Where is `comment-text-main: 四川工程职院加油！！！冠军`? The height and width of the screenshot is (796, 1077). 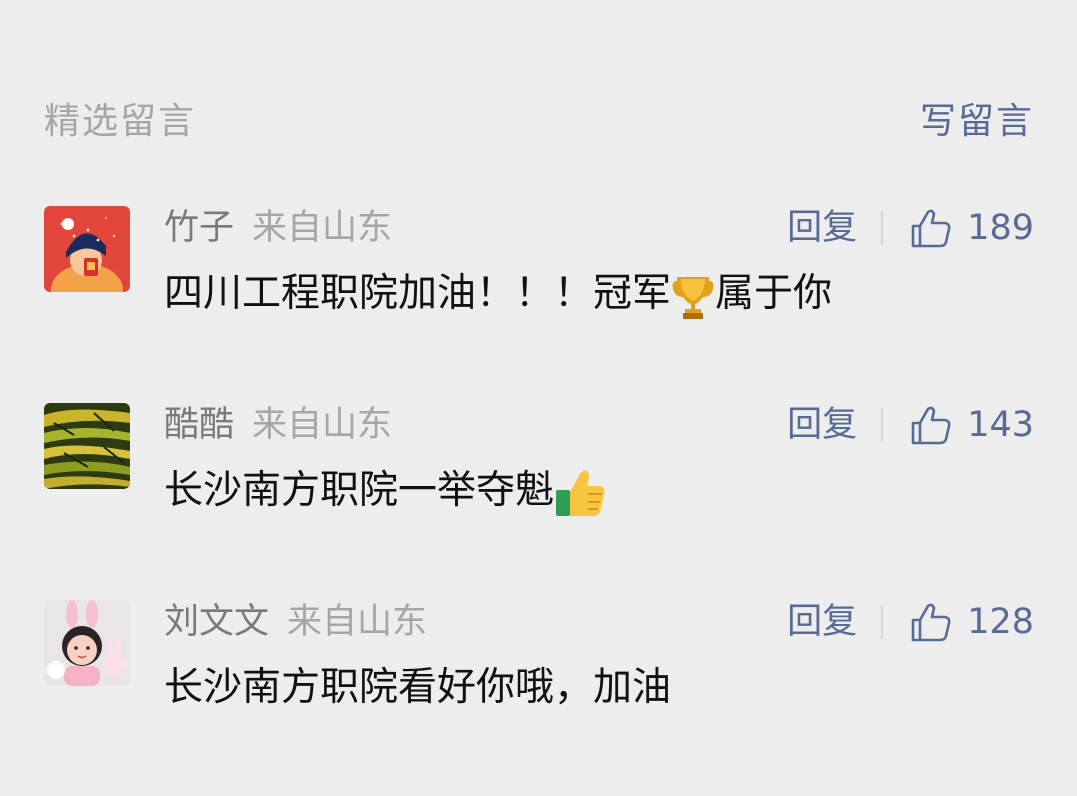
comment-text-main: 四川工程职院加油！！！冠军 is located at coordinates (418, 293).